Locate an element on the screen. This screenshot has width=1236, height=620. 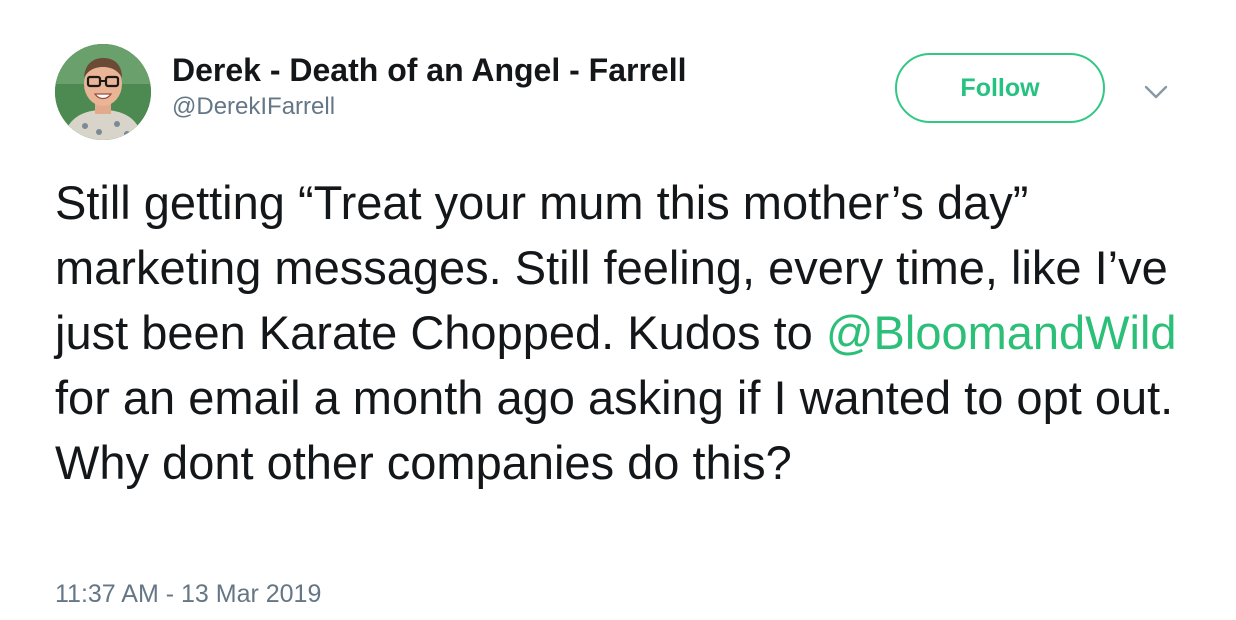
display-name: Derek - Death of an Angel - Farrell is located at coordinates (429, 70).